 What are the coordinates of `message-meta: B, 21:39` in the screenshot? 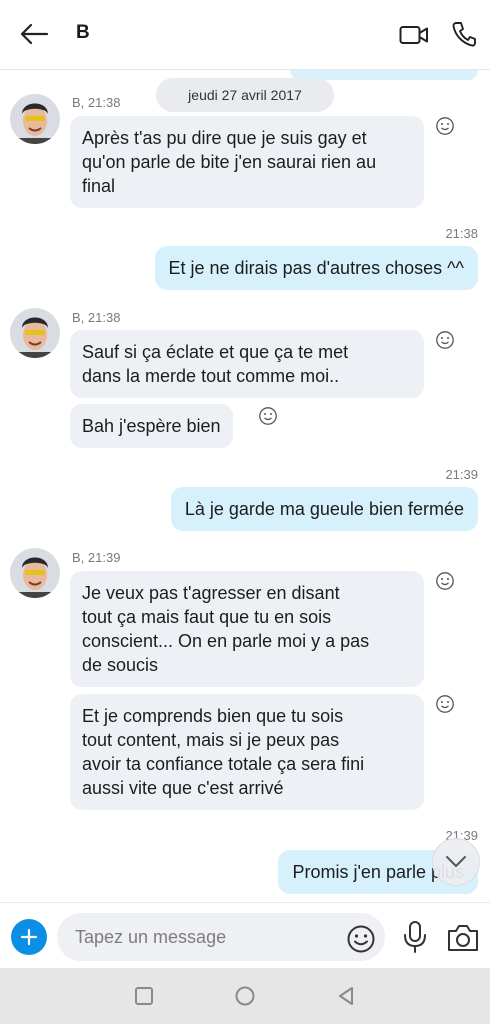 It's located at (96, 557).